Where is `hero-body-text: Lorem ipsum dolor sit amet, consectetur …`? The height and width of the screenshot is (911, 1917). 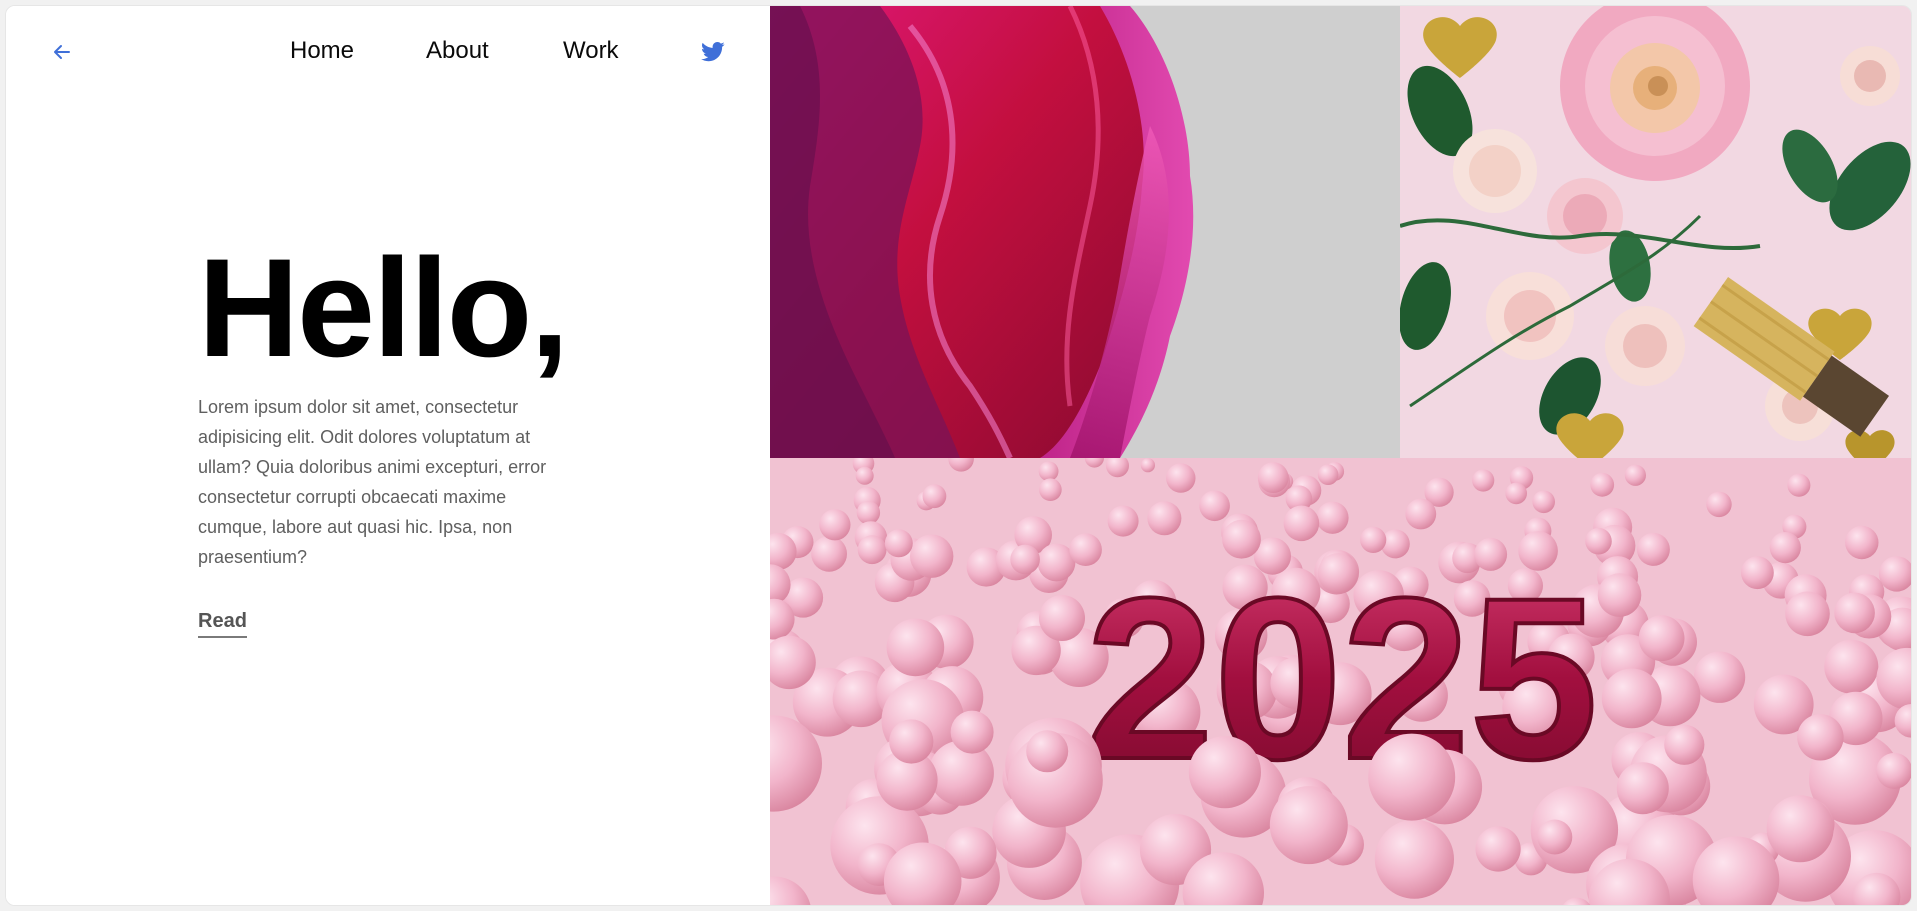 hero-body-text: Lorem ipsum dolor sit amet, consectetur … is located at coordinates (372, 482).